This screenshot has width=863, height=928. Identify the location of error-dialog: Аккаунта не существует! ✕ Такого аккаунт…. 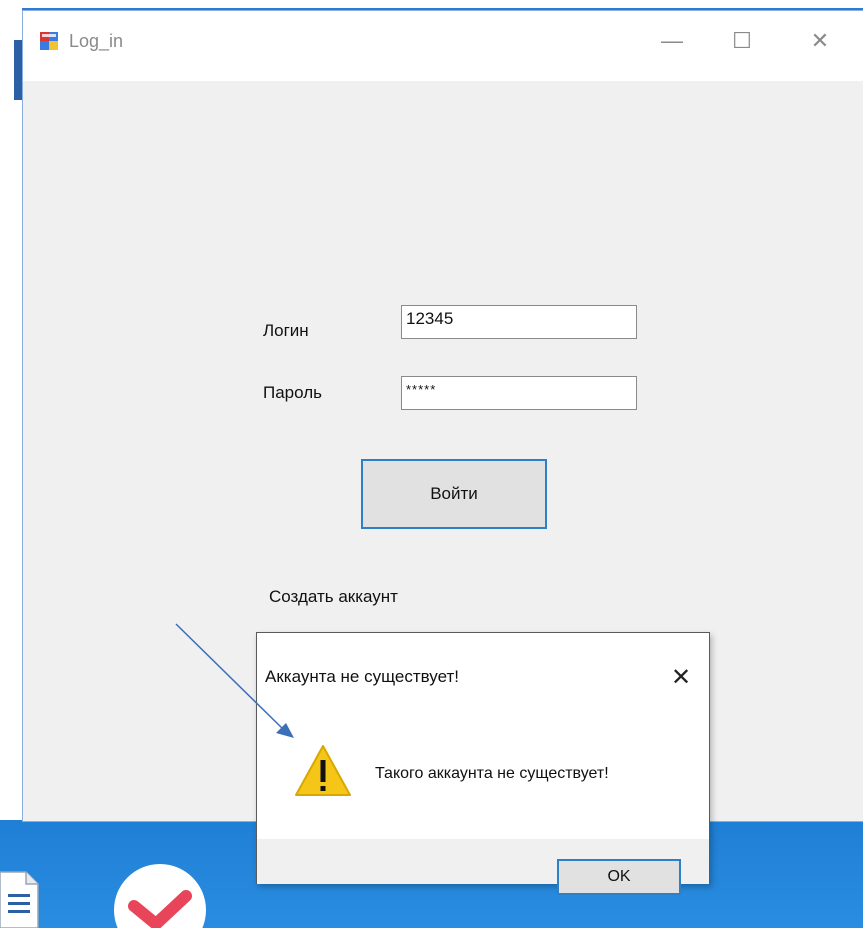
(483, 763).